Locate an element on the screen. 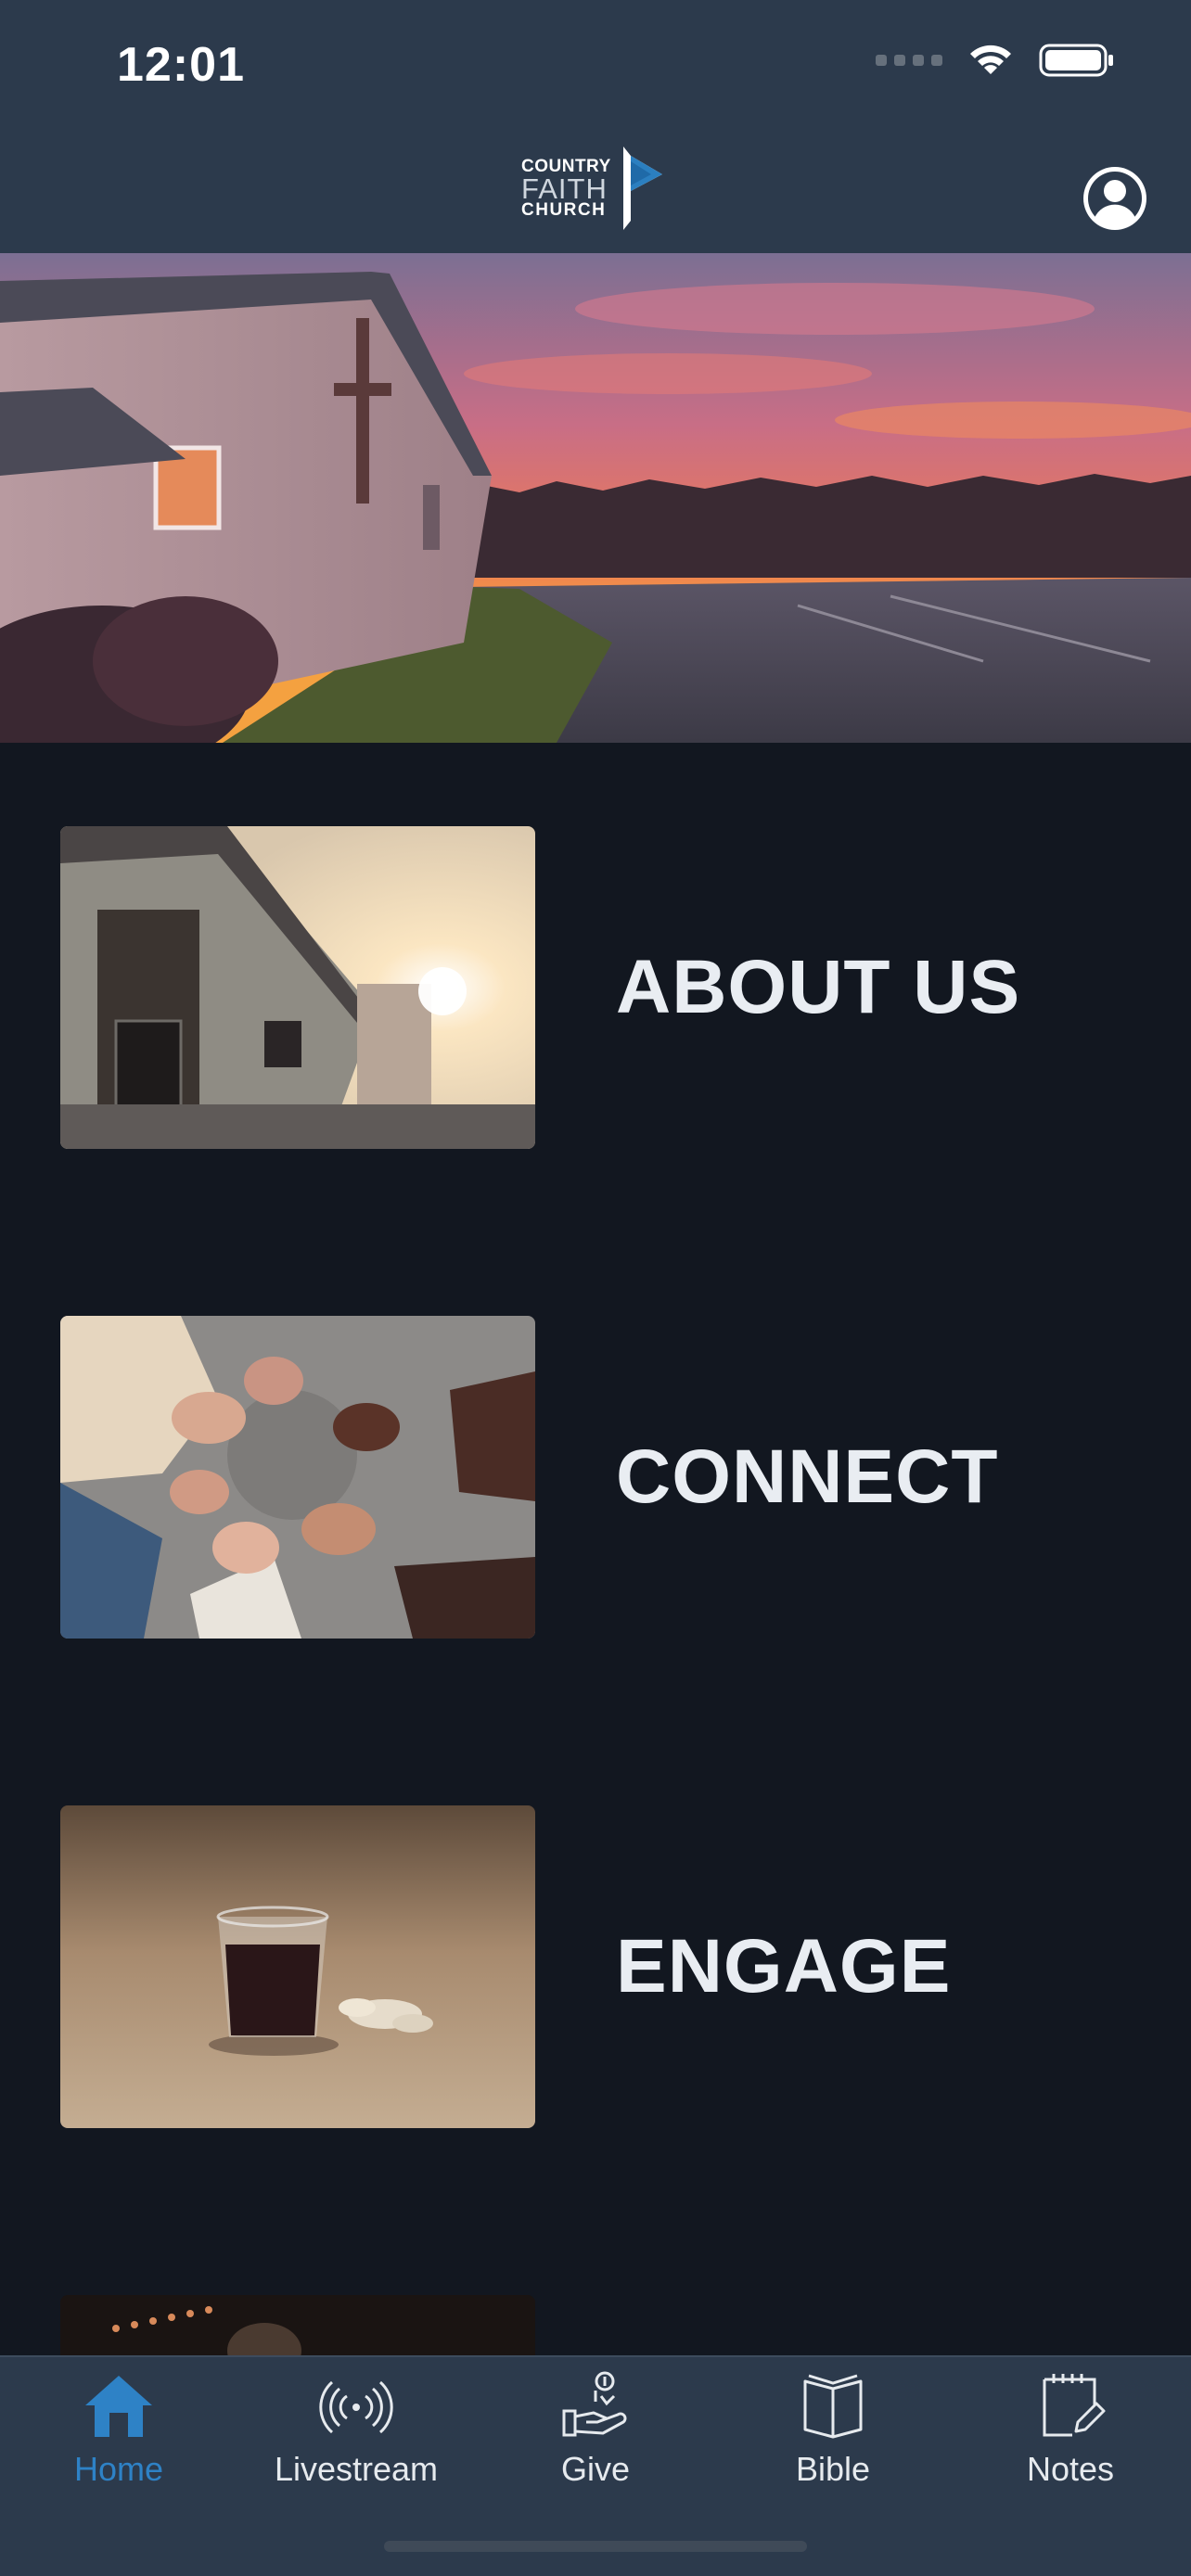 Image resolution: width=1191 pixels, height=2576 pixels. status-time: 12:01 is located at coordinates (181, 65).